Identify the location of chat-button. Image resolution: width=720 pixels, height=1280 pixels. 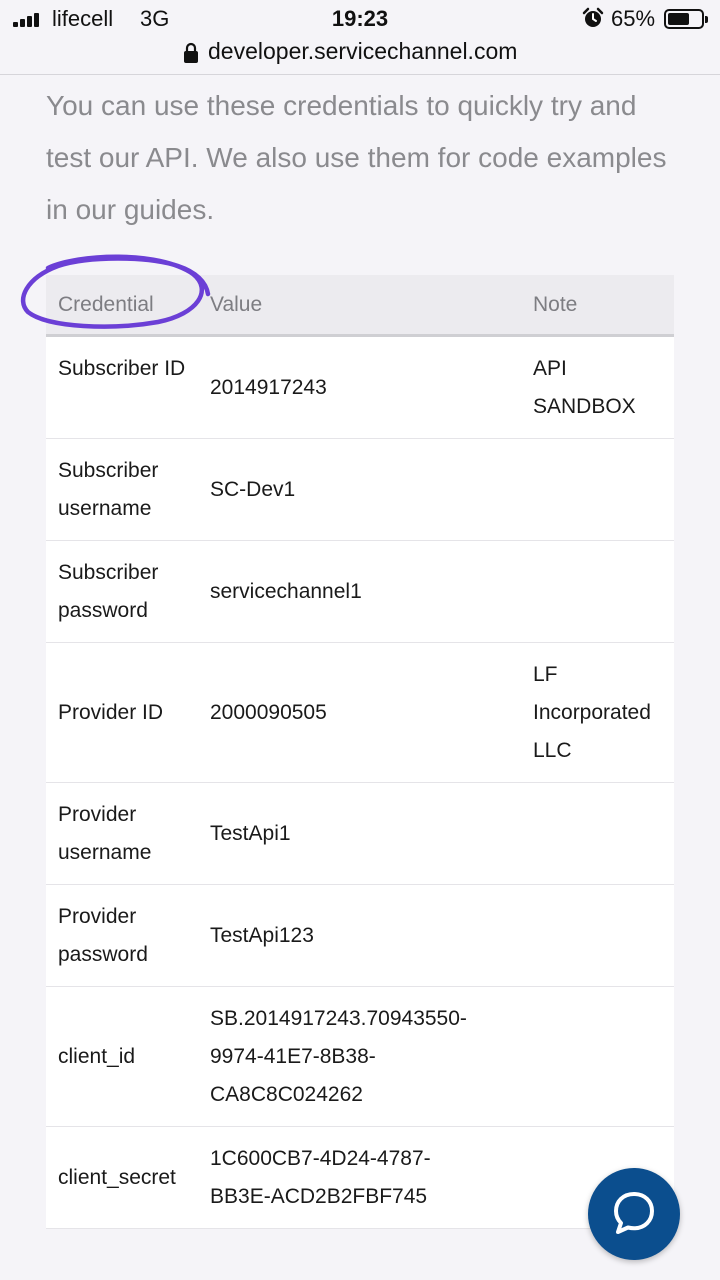
(634, 1214).